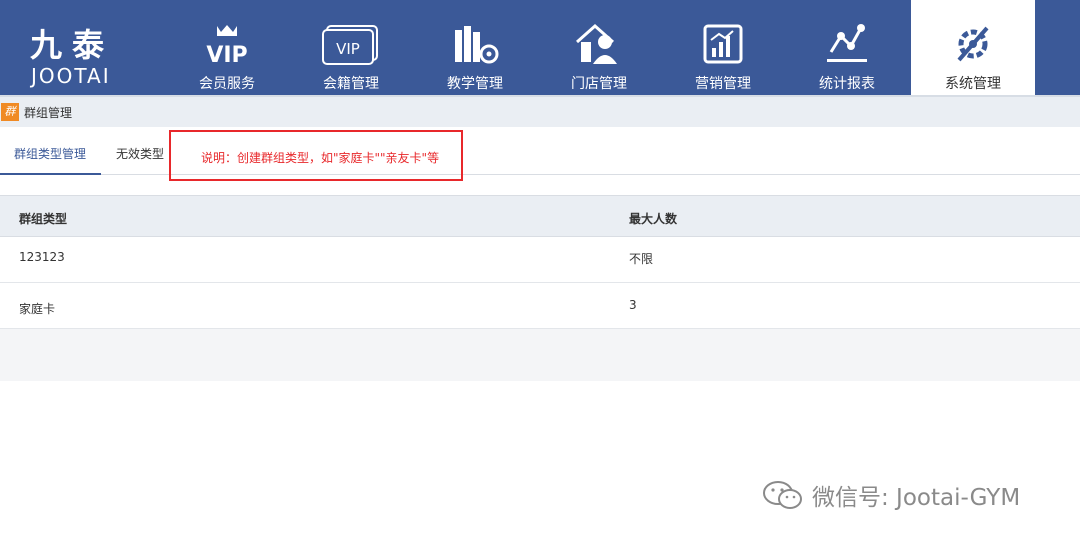  Describe the element at coordinates (50, 151) in the screenshot. I see `tab-group-type-management: 群组类型管理` at that location.